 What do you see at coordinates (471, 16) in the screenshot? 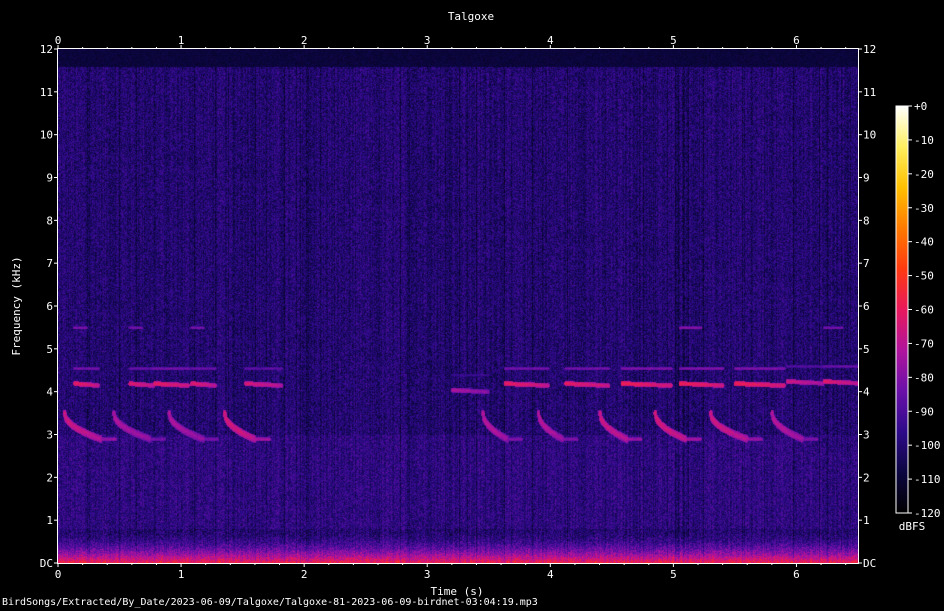
I see `chart-title: Talgoxe` at bounding box center [471, 16].